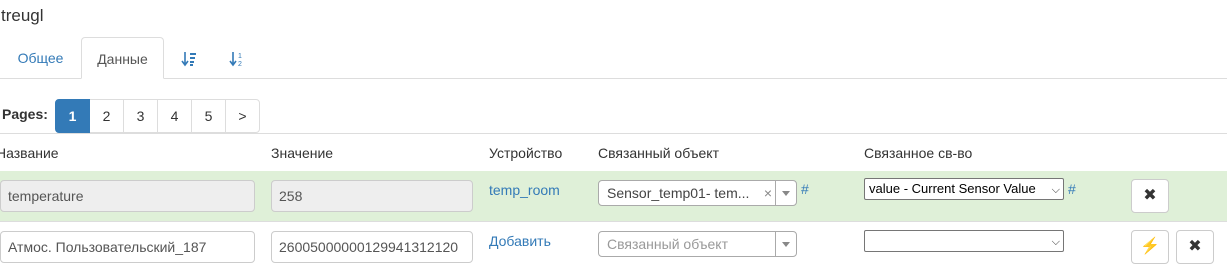 Image resolution: width=1227 pixels, height=264 pixels. Describe the element at coordinates (952, 188) in the screenshot. I see `linked-property-value: value - Current Sensor Value` at that location.